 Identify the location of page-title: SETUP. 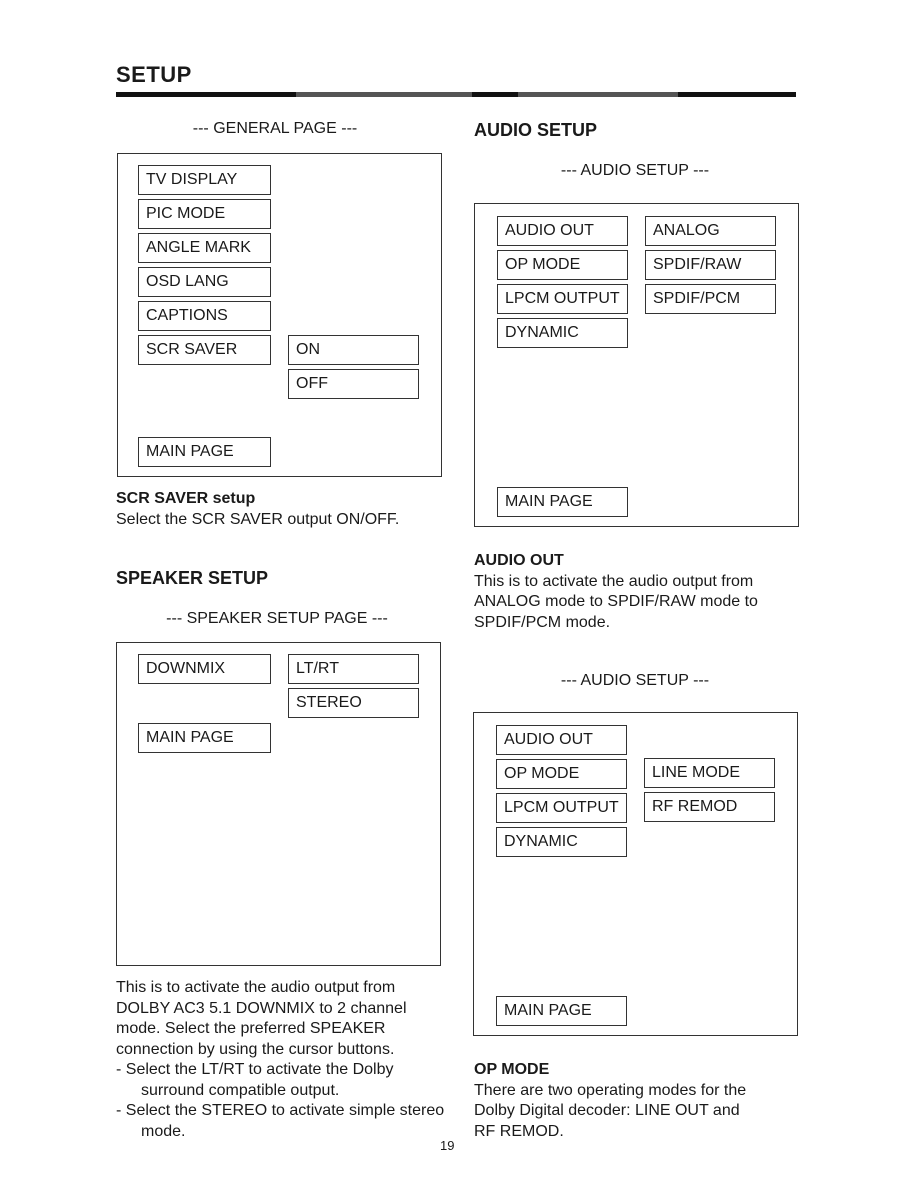
(154, 74).